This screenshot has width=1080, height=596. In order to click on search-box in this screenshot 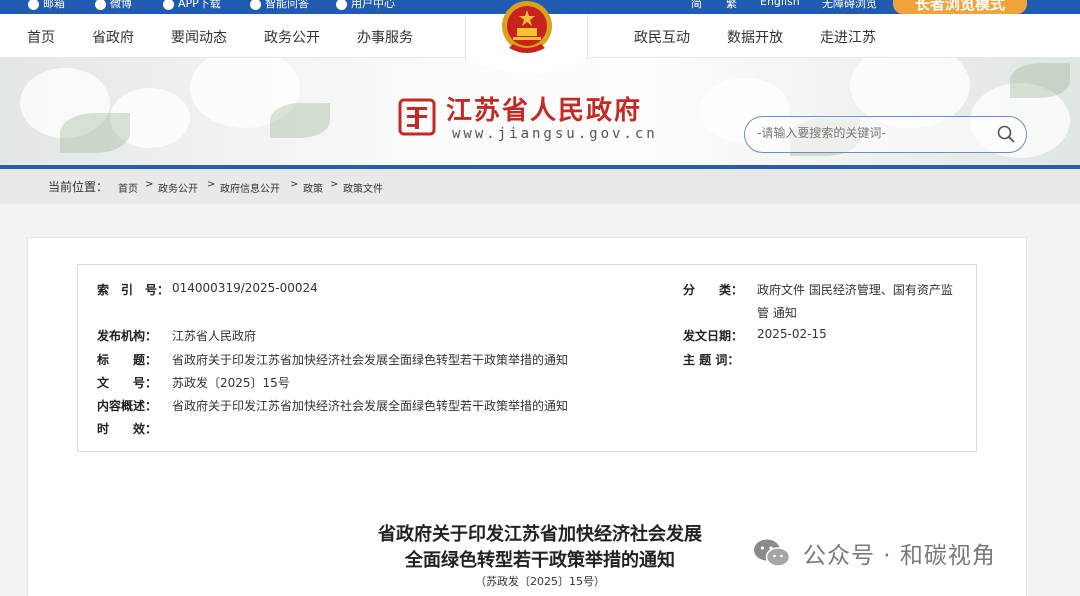, I will do `click(885, 134)`.